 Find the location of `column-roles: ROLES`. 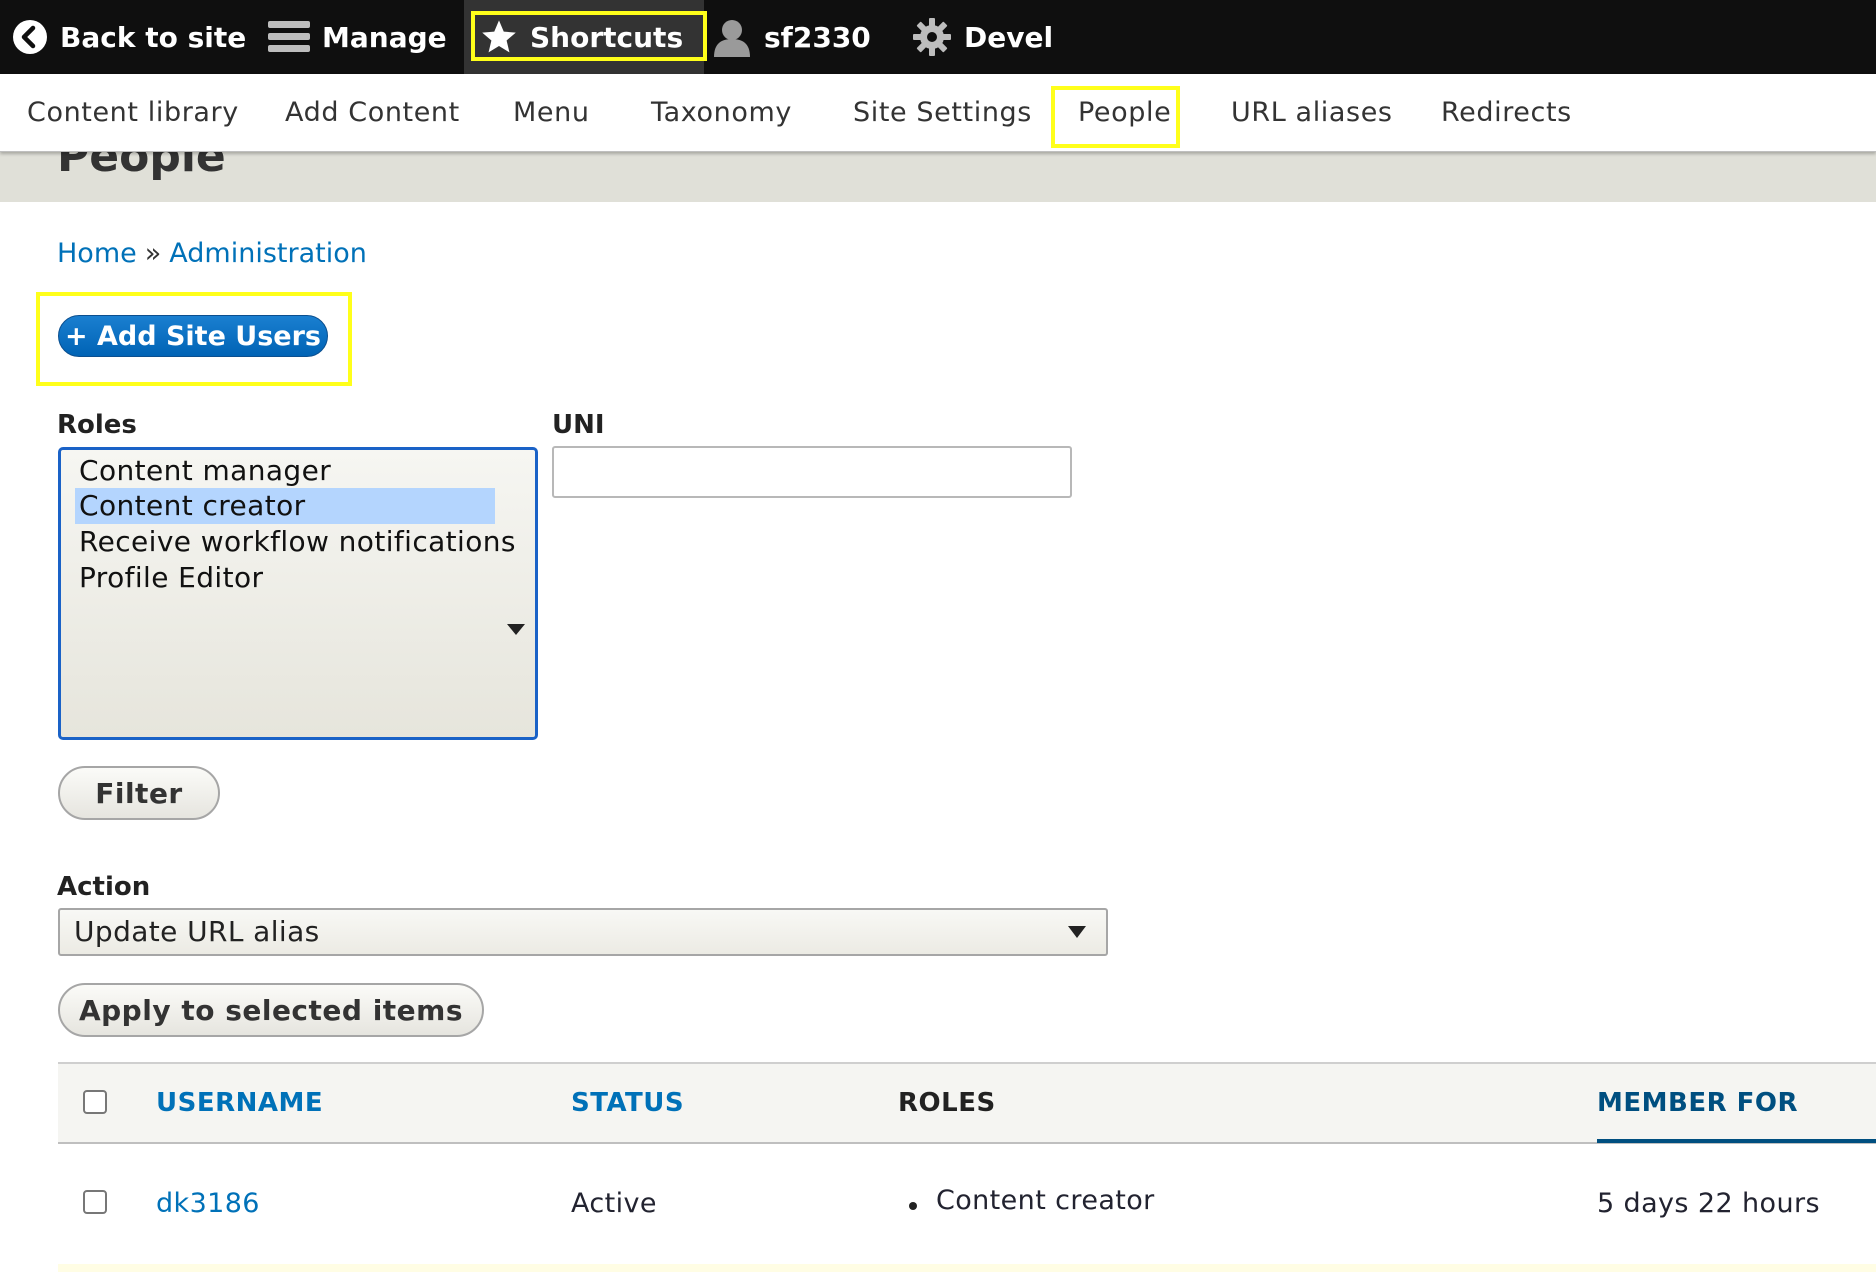

column-roles: ROLES is located at coordinates (947, 1103).